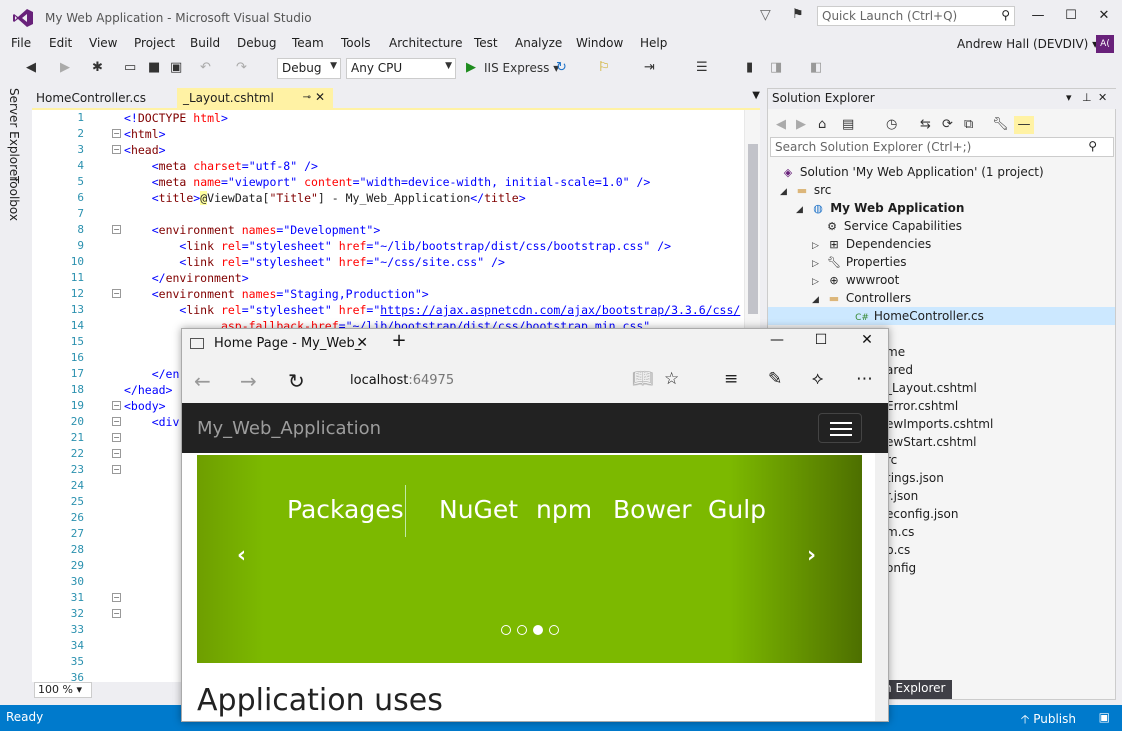  Describe the element at coordinates (900, 532) in the screenshot. I see `tree-item-partial: m.cs` at that location.